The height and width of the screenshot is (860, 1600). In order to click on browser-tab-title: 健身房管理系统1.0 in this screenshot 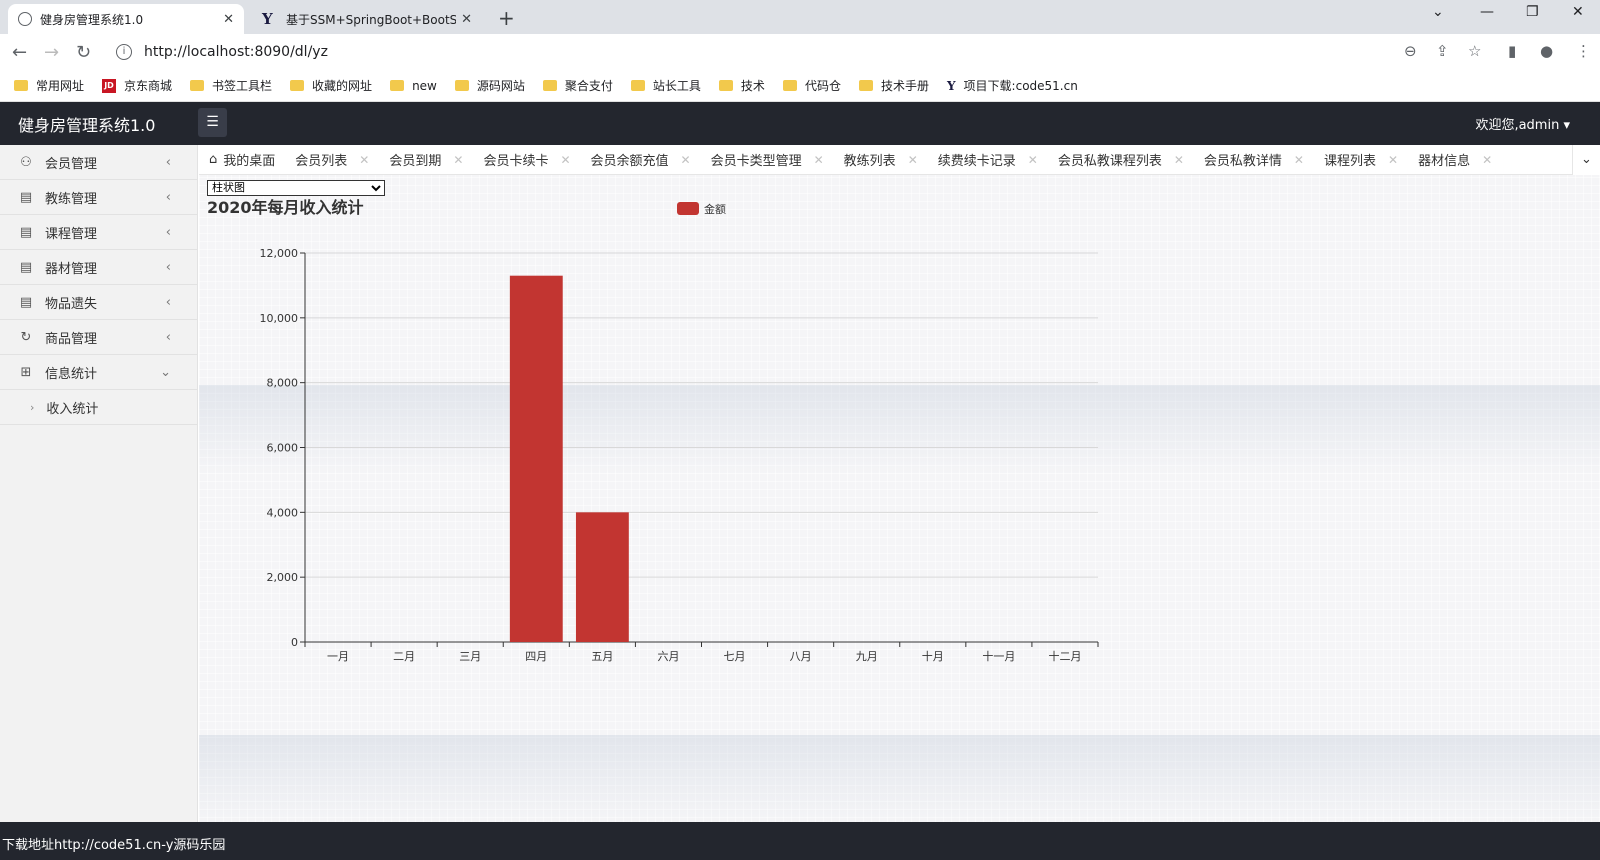, I will do `click(92, 19)`.